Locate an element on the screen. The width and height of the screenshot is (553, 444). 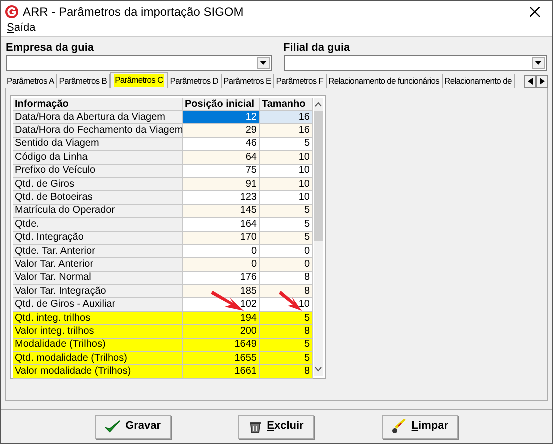
right-arrow-icon is located at coordinates (542, 81).